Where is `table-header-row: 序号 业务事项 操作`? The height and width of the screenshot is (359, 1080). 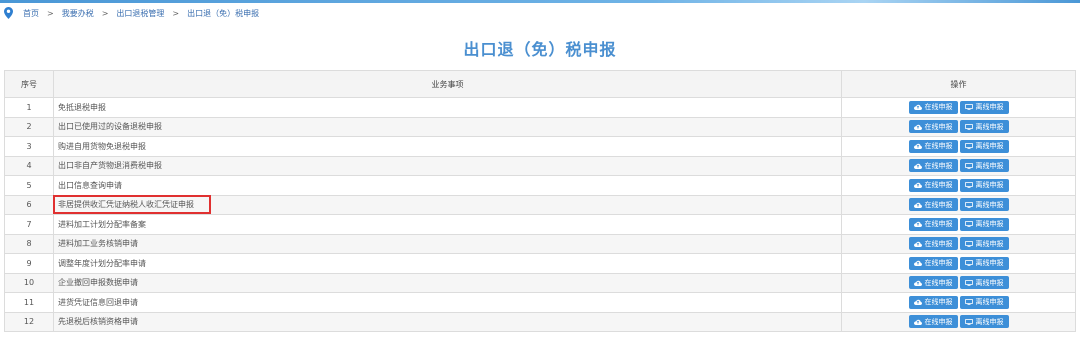
table-header-row: 序号 业务事项 操作 is located at coordinates (540, 84).